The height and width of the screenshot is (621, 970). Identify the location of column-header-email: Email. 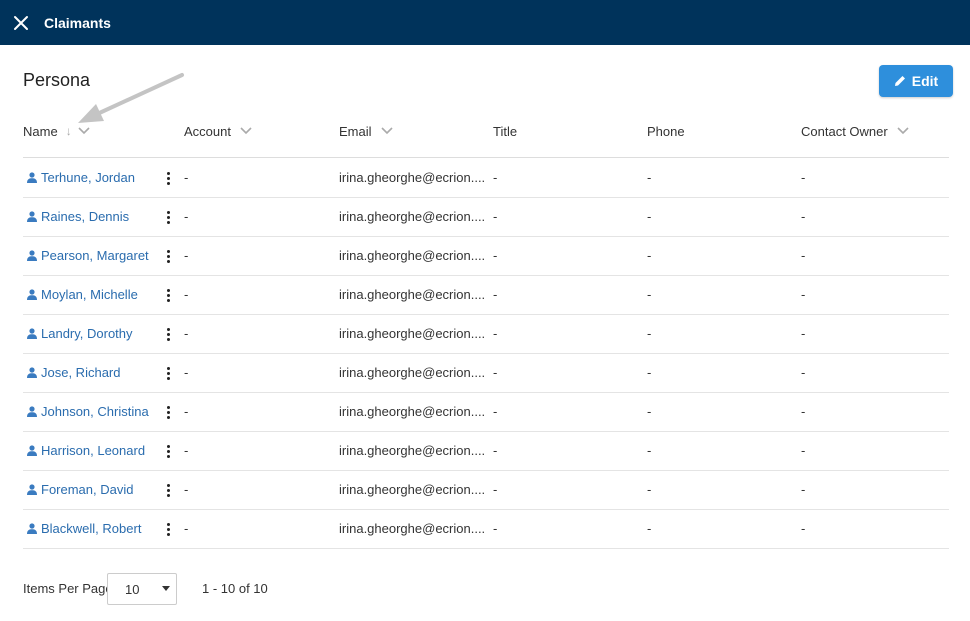
(366, 131).